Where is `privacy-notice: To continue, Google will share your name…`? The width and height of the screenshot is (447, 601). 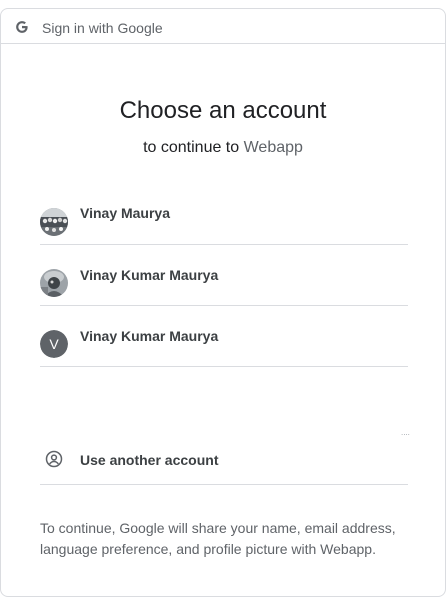
privacy-notice: To continue, Google will share your name… is located at coordinates (218, 538).